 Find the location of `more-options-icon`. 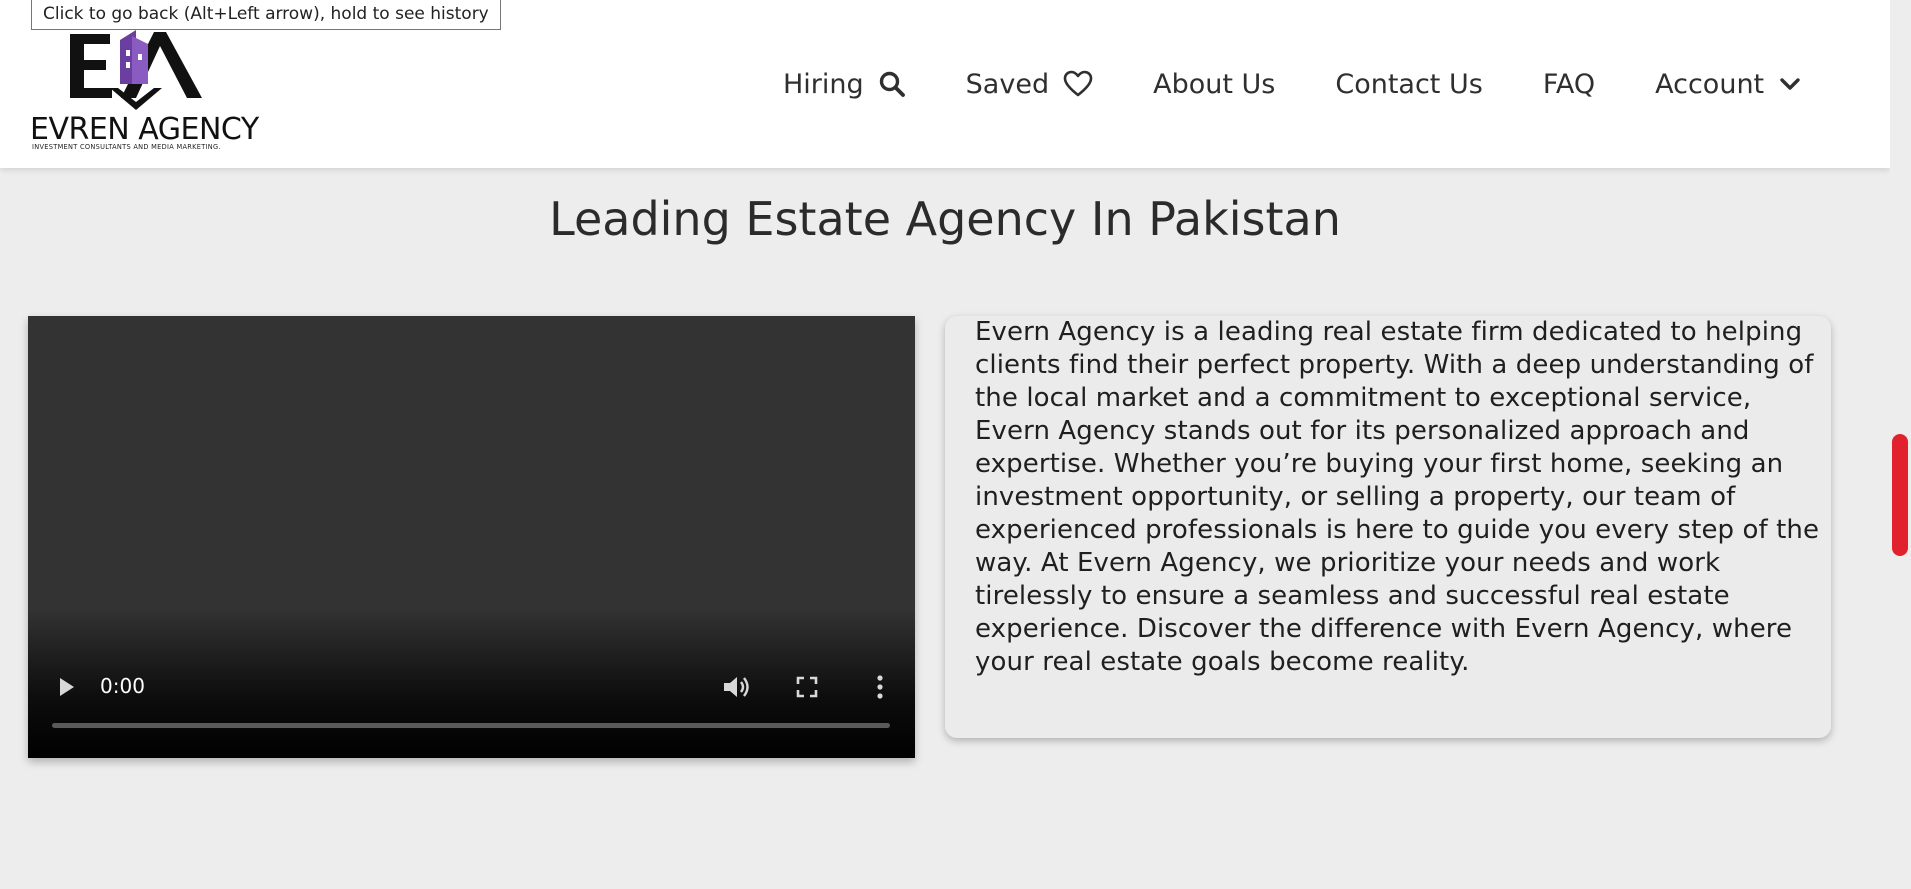

more-options-icon is located at coordinates (880, 689).